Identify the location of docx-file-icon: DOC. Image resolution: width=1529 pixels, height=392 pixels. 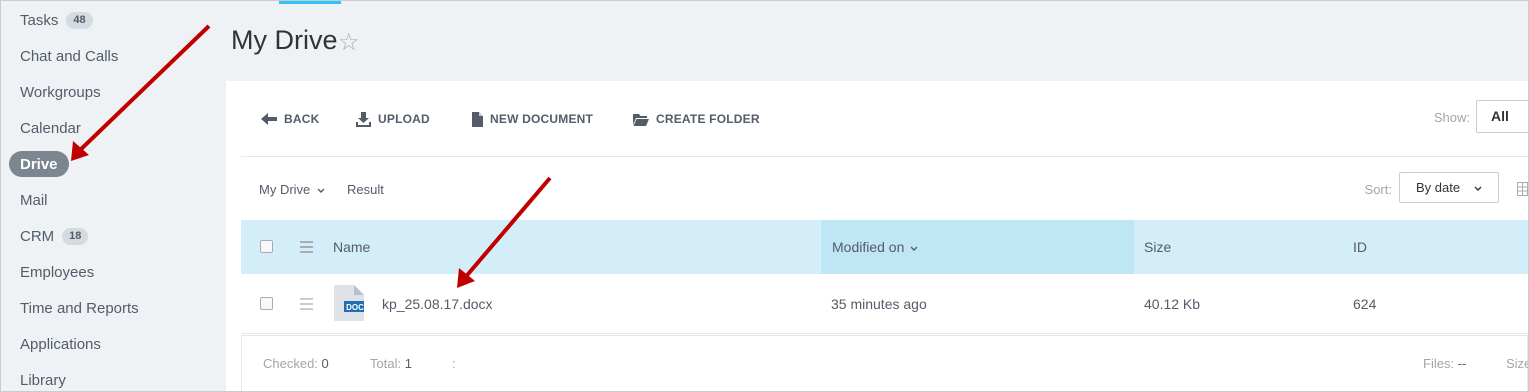
(349, 303).